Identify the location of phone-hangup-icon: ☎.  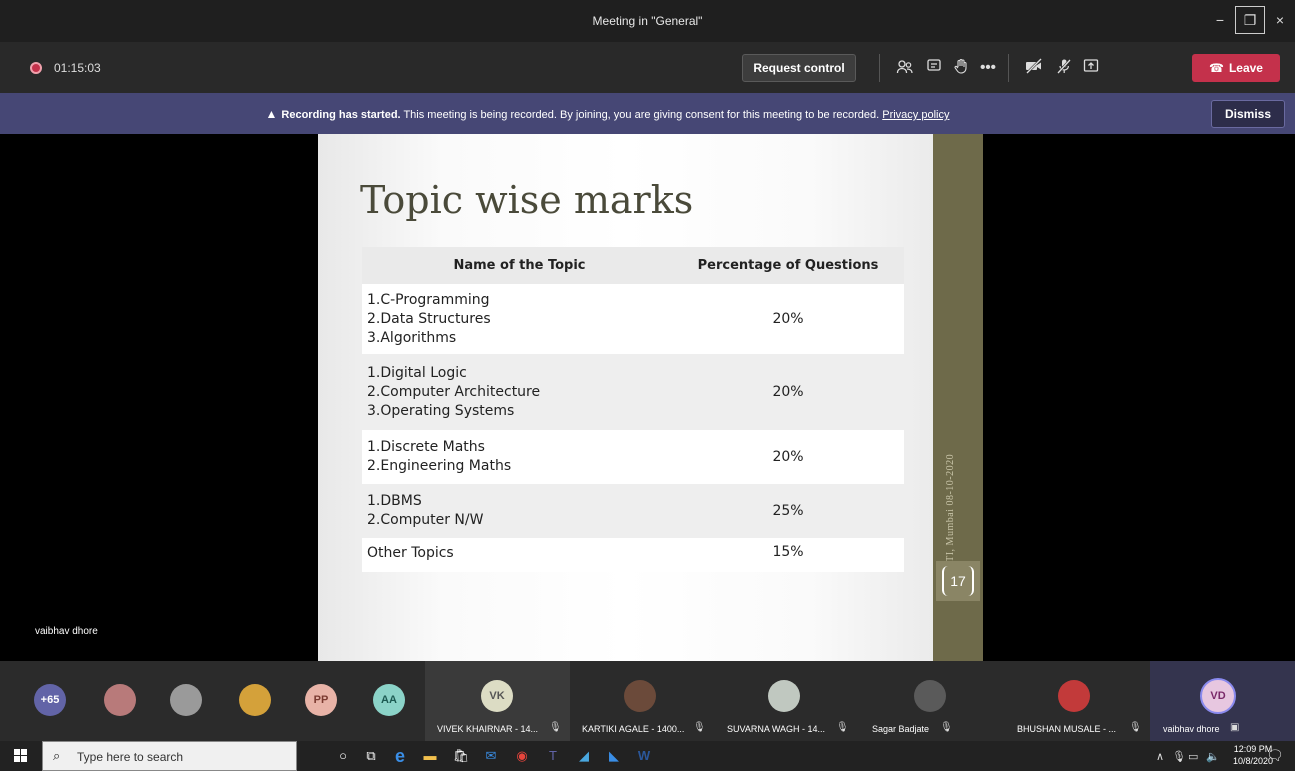
(1216, 68).